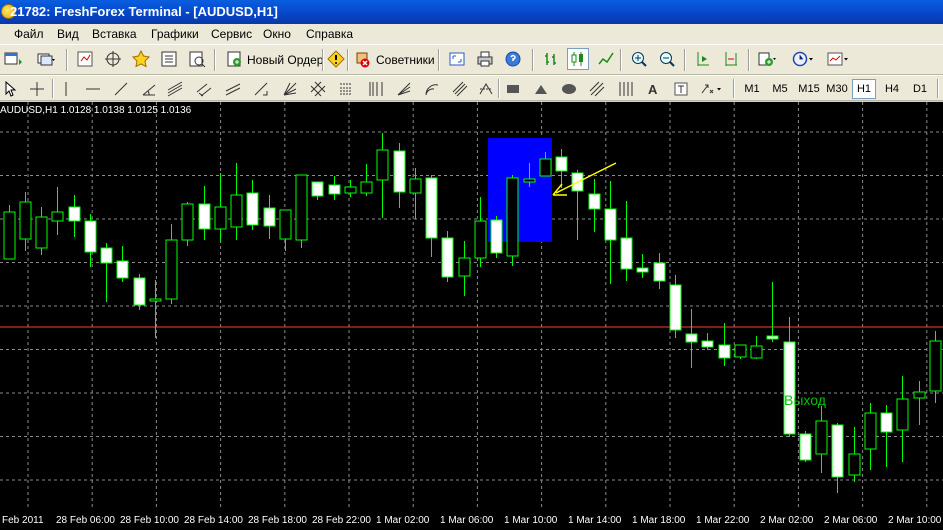  I want to click on rectangle-icon, so click(513, 89).